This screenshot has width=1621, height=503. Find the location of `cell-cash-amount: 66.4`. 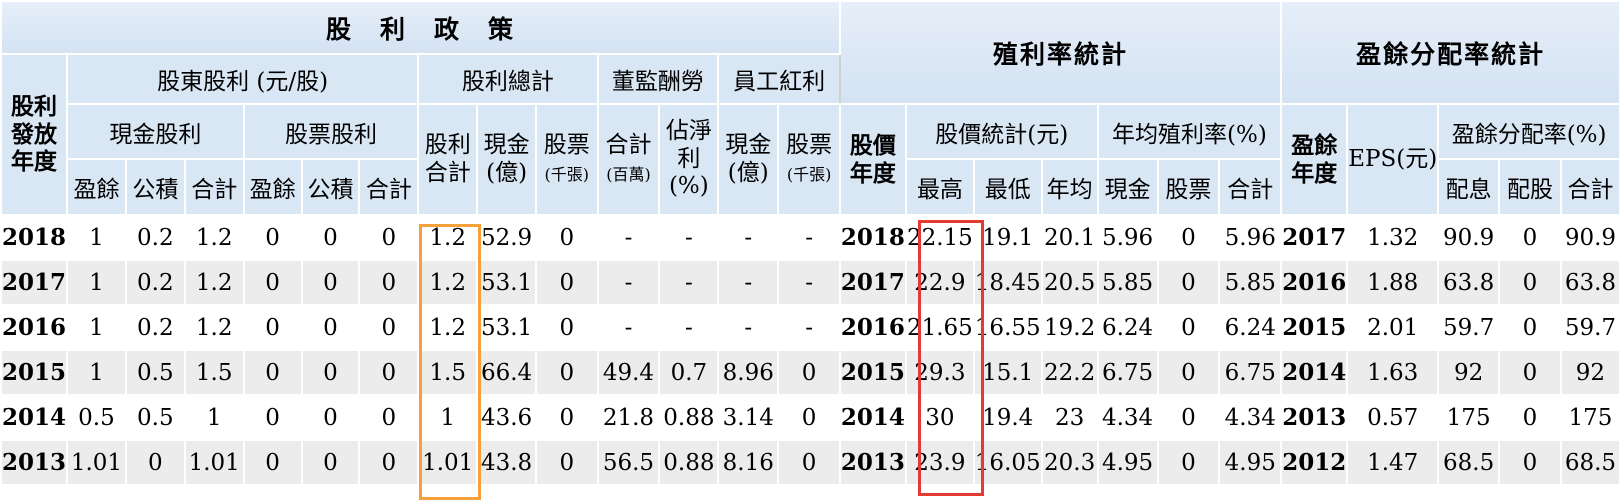

cell-cash-amount: 66.4 is located at coordinates (507, 372).